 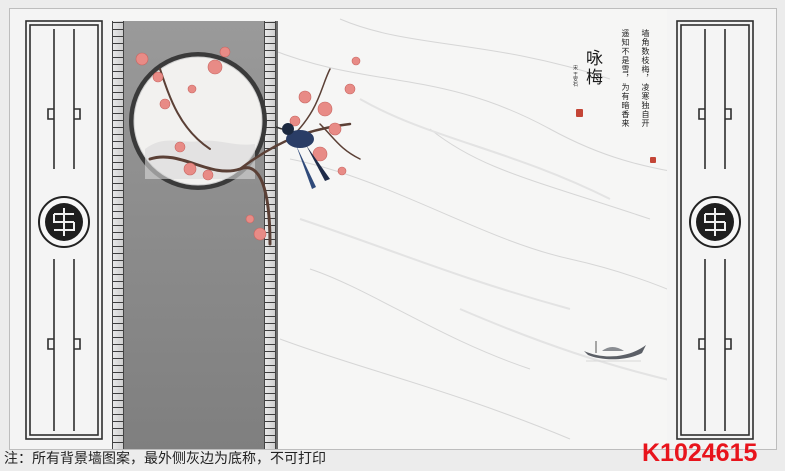 I want to click on poem-line-1: 墙角数枝梅，凌寒独自开, so click(x=645, y=78).